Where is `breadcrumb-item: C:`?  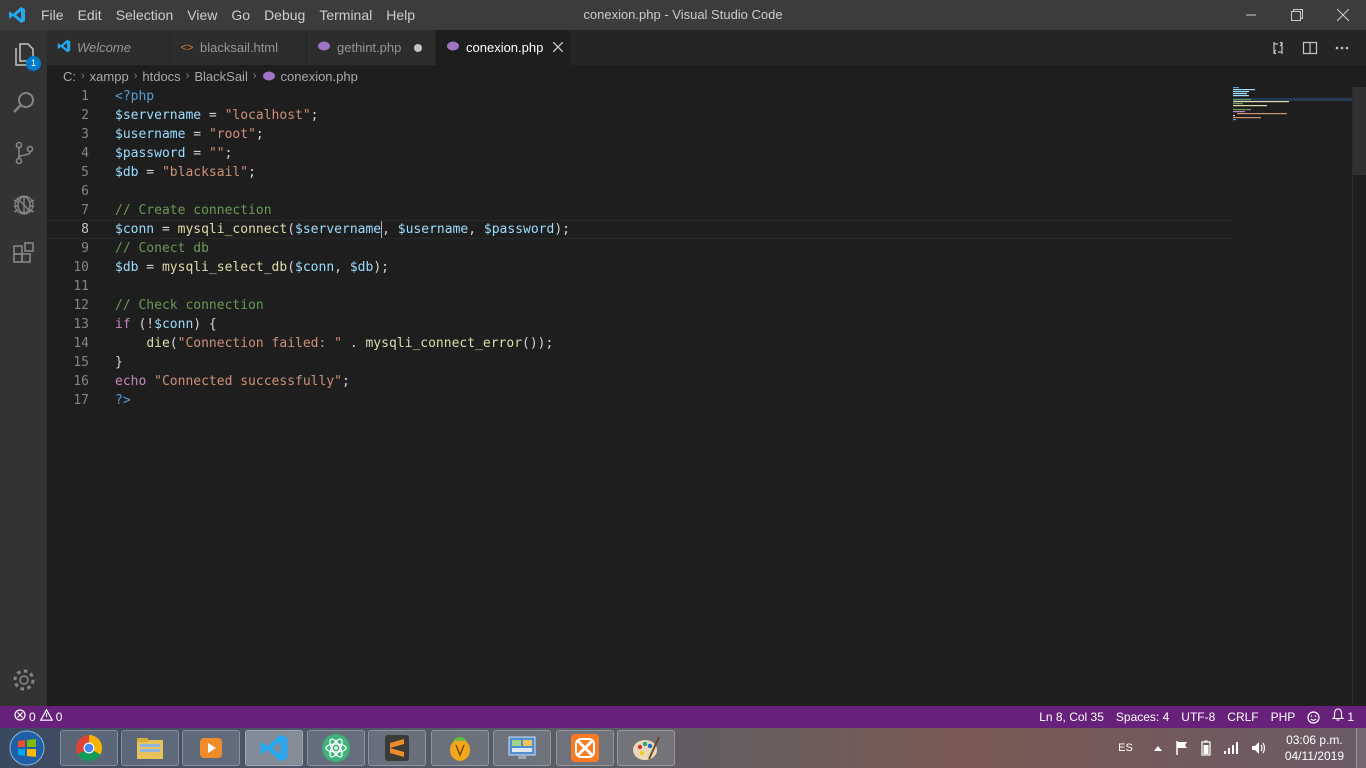 breadcrumb-item: C: is located at coordinates (69, 76).